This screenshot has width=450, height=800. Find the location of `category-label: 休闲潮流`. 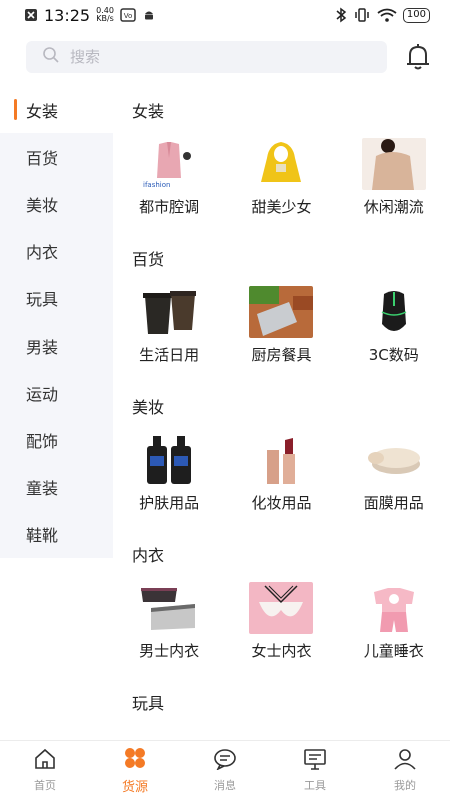

category-label: 休闲潮流 is located at coordinates (393, 207).